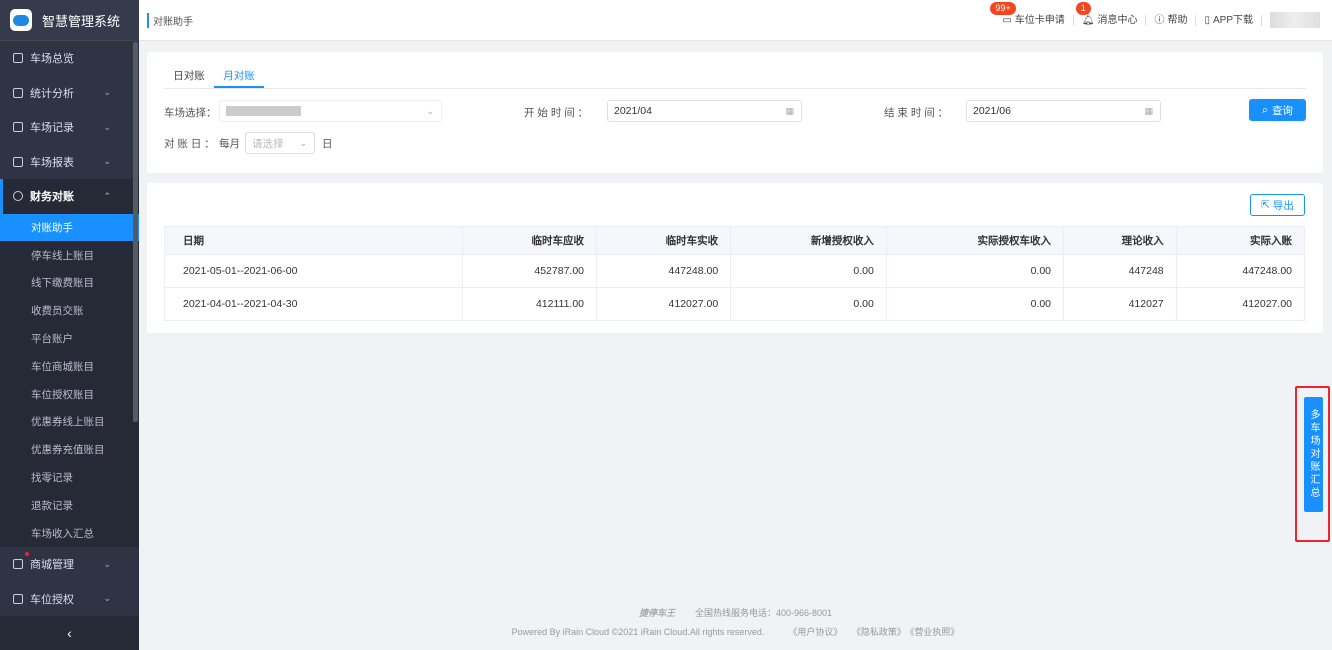  I want to click on app-download-link: ▯ APP下载, so click(1229, 20).